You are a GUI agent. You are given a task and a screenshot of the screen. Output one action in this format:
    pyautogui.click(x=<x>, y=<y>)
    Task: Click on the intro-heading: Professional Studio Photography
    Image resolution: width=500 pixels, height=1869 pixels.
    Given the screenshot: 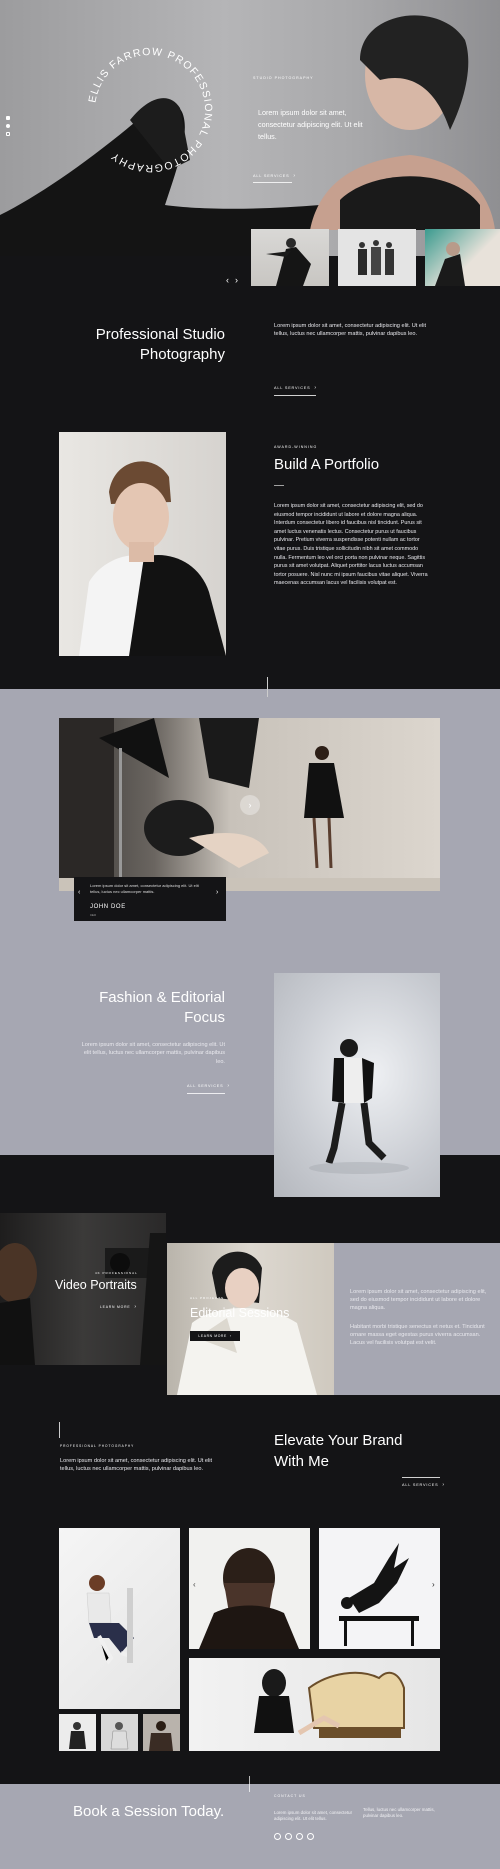 What is the action you would take?
    pyautogui.click(x=142, y=345)
    